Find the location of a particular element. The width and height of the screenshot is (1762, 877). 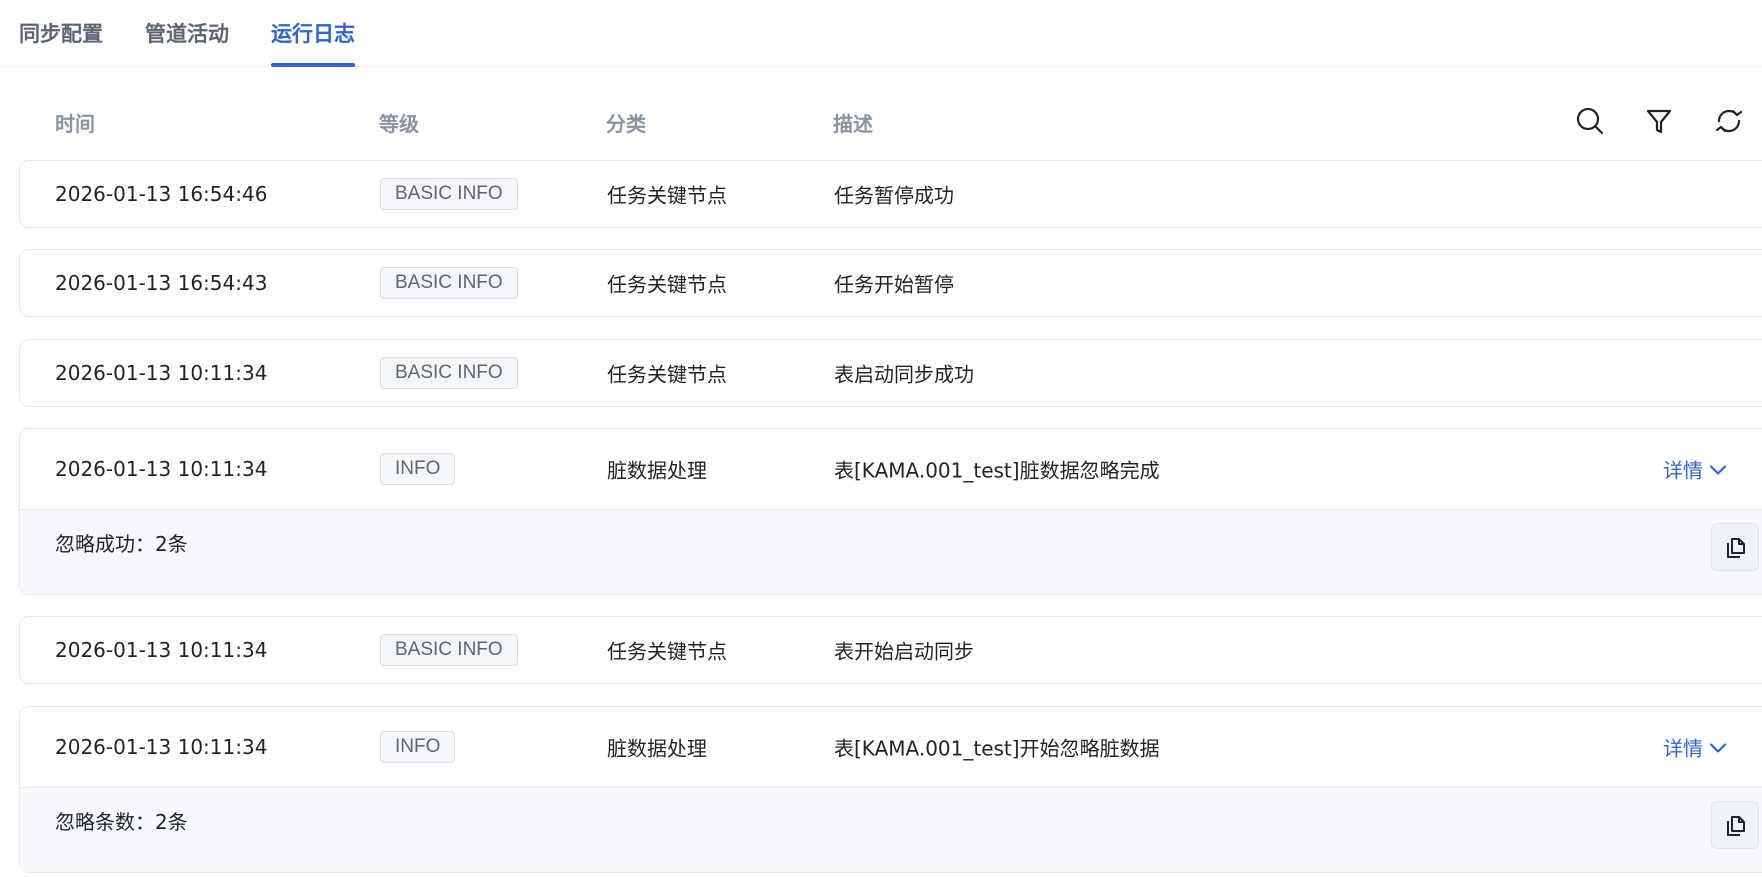

header-level: 等级 is located at coordinates (399, 124).